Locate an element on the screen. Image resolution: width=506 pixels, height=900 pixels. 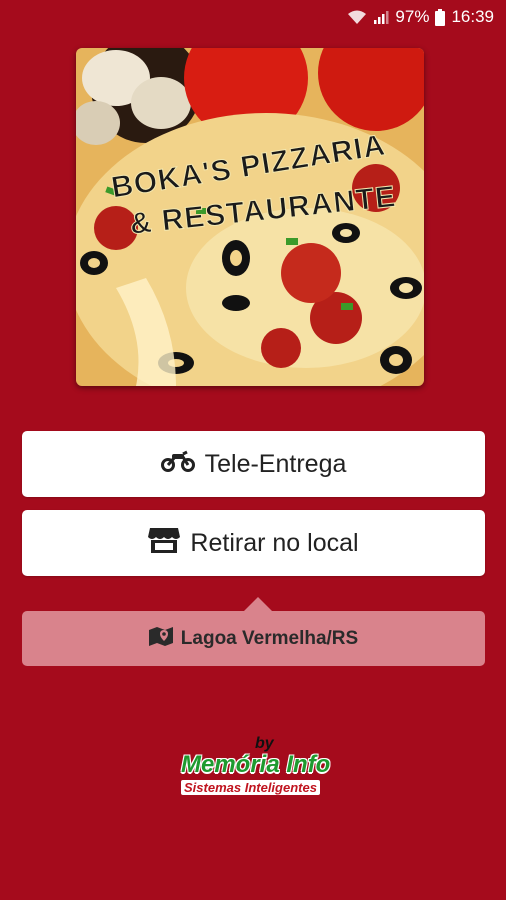
signal-icon is located at coordinates (381, 17).